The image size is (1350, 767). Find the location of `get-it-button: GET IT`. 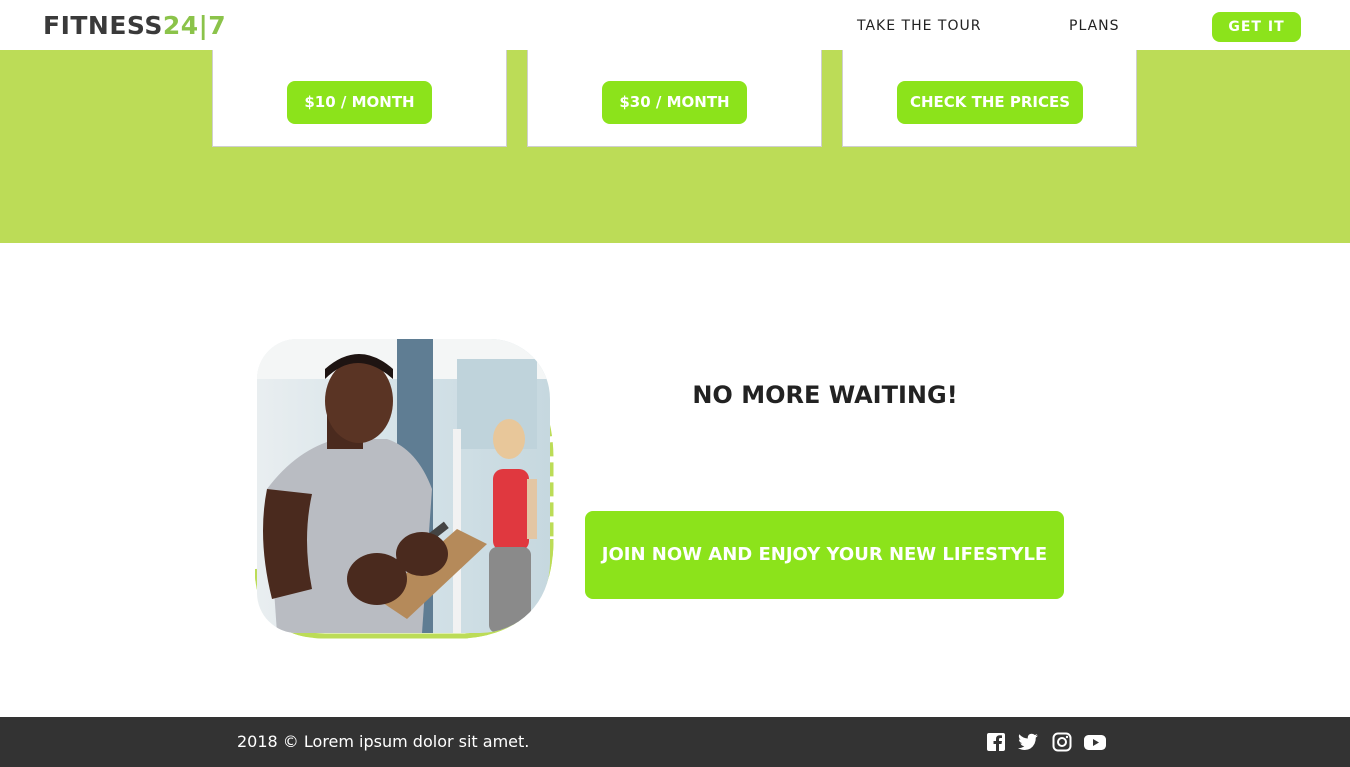

get-it-button: GET IT is located at coordinates (1256, 27).